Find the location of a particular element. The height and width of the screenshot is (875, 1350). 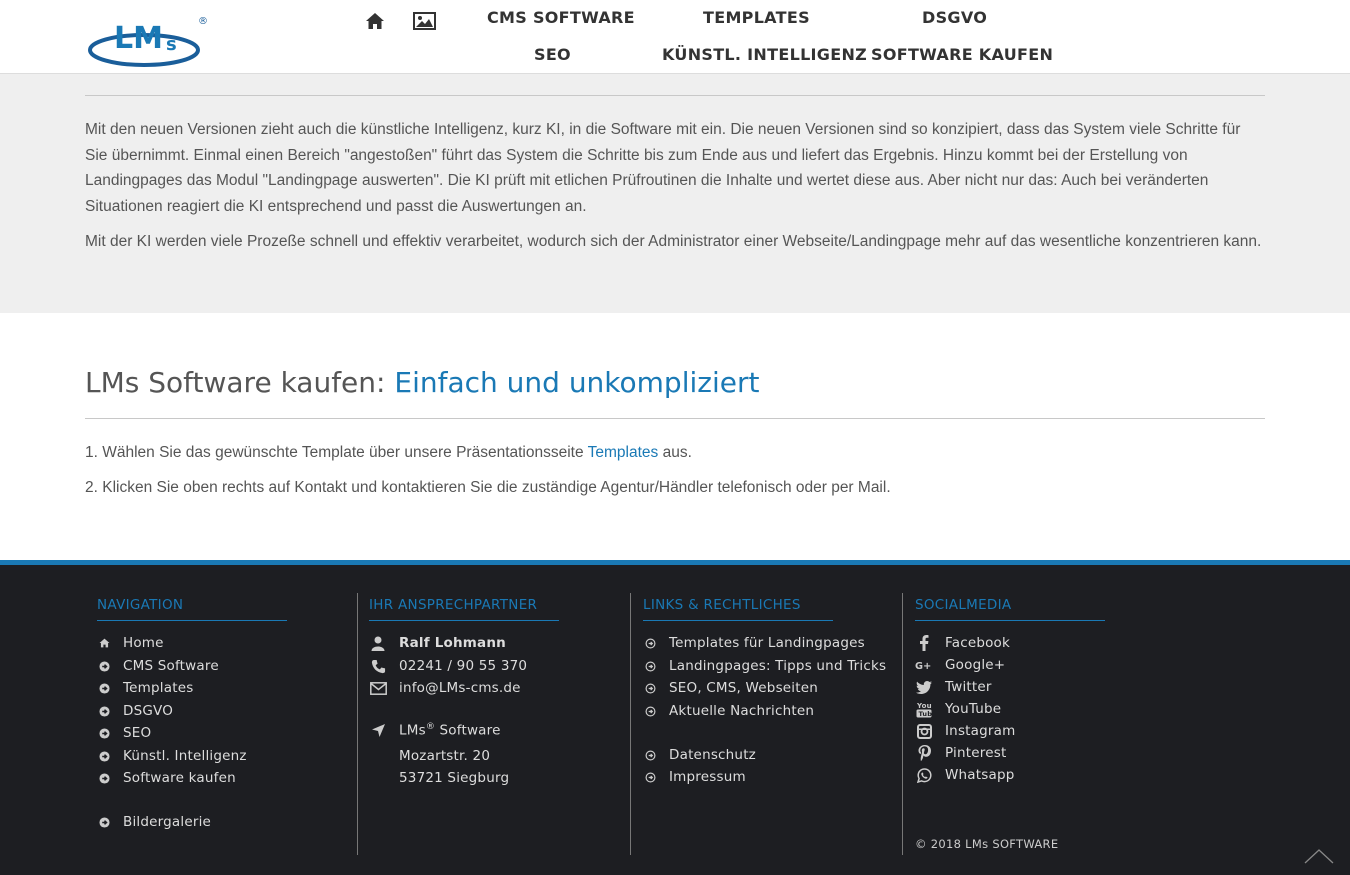

svg-text: s is located at coordinates (171, 44).